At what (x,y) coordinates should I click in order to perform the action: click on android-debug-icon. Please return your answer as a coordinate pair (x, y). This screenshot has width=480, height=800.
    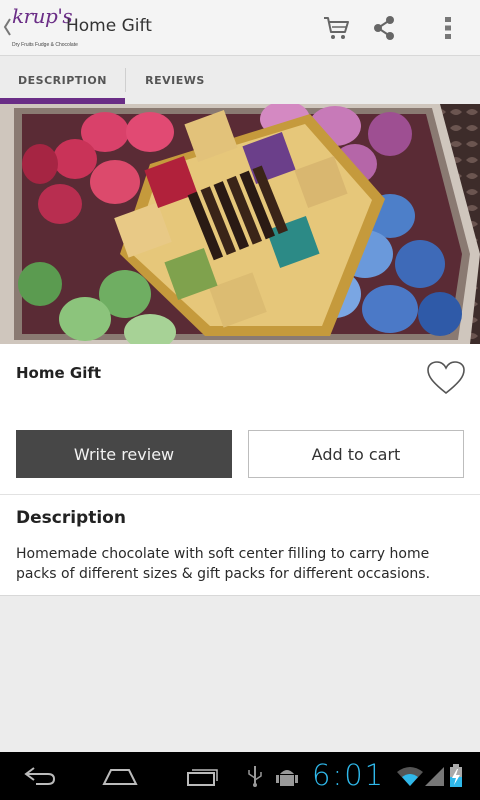
    Looking at the image, I should click on (287, 776).